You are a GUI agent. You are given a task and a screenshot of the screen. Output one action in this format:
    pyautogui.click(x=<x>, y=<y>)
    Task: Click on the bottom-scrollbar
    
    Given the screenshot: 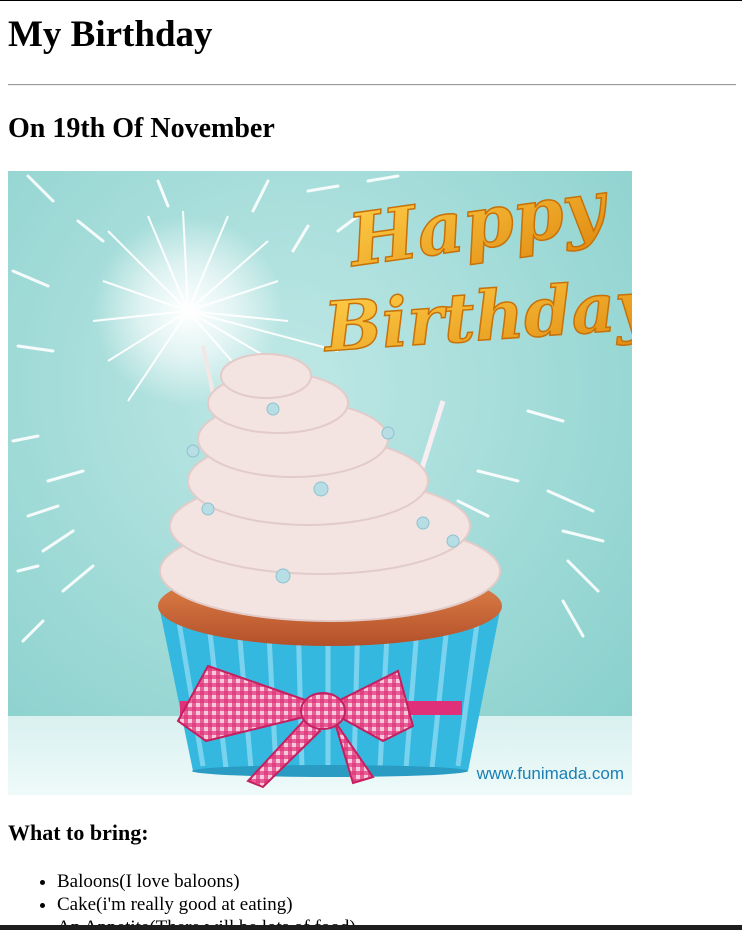 What is the action you would take?
    pyautogui.click(x=371, y=927)
    